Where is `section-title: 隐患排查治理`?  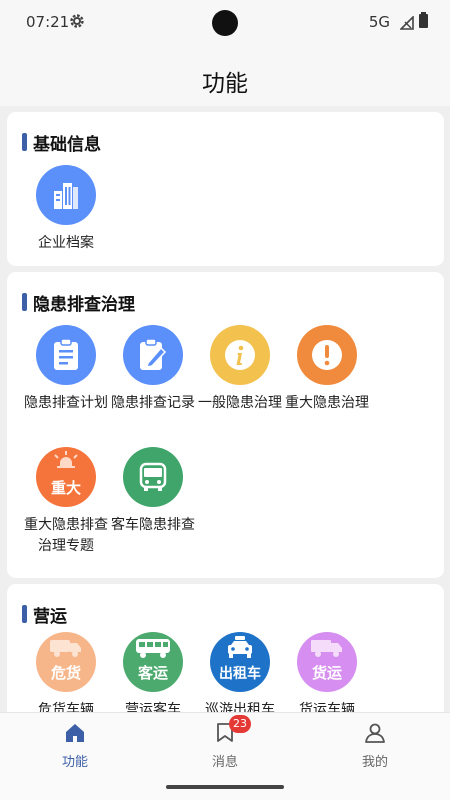 section-title: 隐患排查治理 is located at coordinates (84, 304).